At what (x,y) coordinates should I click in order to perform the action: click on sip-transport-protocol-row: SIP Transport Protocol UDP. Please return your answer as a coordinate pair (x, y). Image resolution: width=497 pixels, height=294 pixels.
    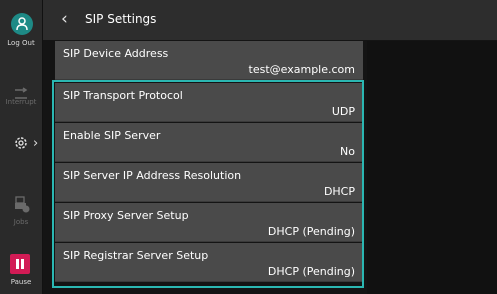
    Looking at the image, I should click on (209, 102).